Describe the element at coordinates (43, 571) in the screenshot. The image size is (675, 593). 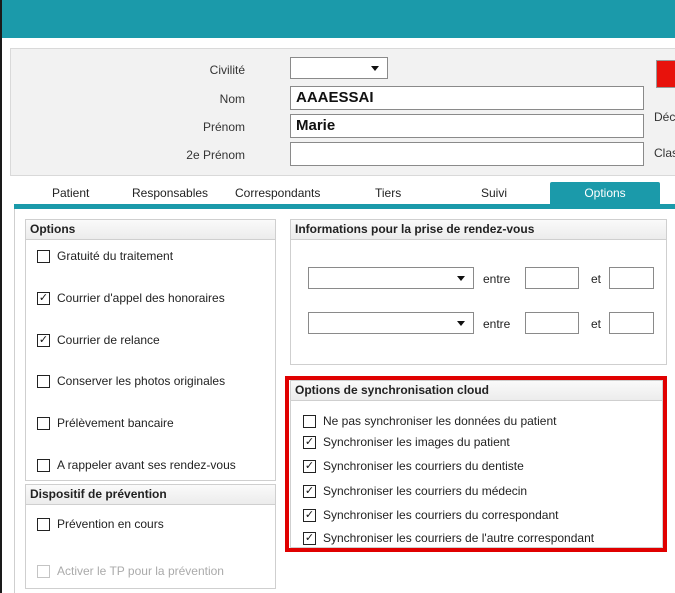
I see `activer-tp-checkbox` at that location.